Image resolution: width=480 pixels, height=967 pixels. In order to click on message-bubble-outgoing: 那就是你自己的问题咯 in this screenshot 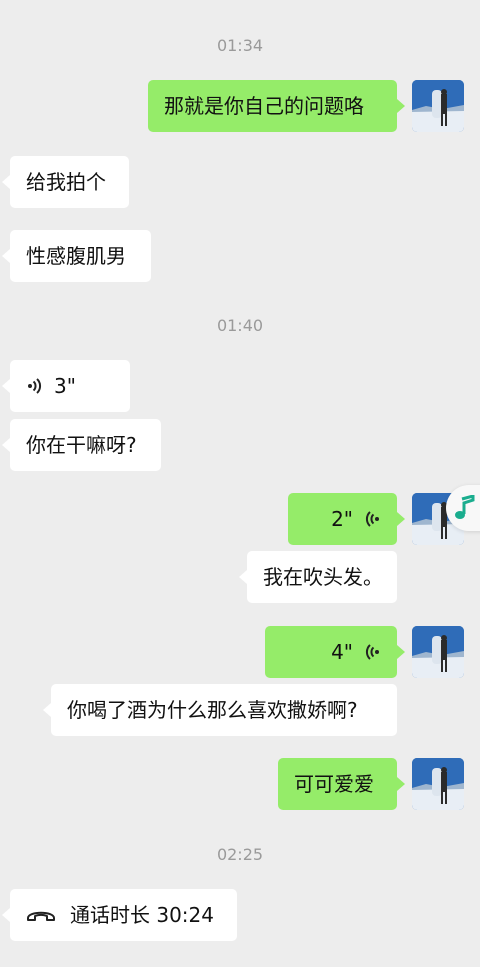, I will do `click(276, 106)`.